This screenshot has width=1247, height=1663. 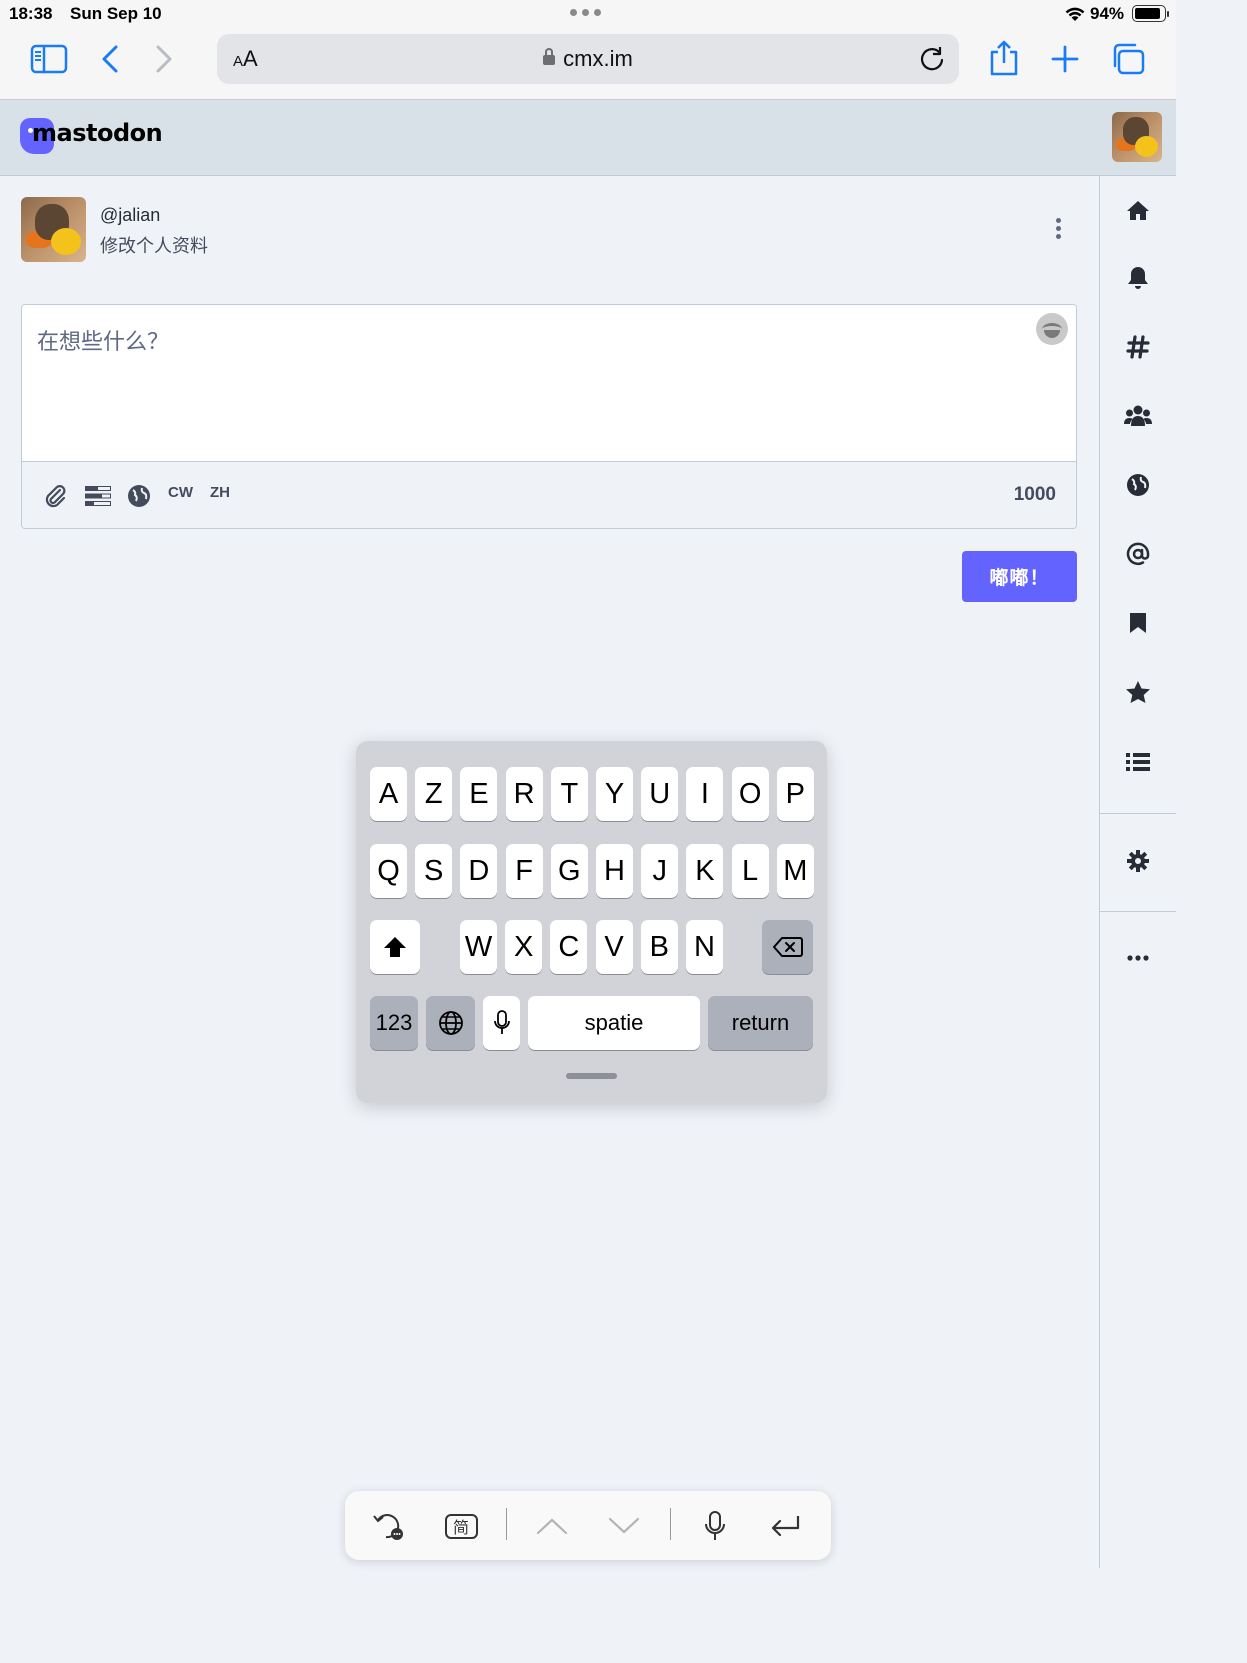 What do you see at coordinates (395, 947) in the screenshot?
I see `shift-key` at bounding box center [395, 947].